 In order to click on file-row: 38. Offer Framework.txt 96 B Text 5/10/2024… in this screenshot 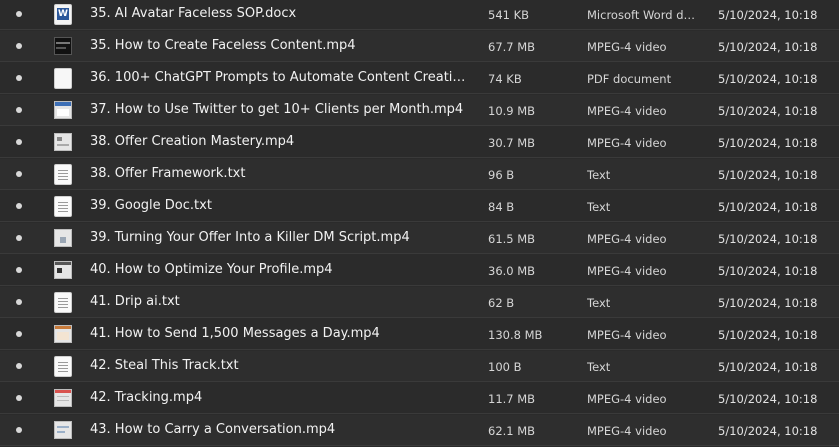, I will do `click(419, 174)`.